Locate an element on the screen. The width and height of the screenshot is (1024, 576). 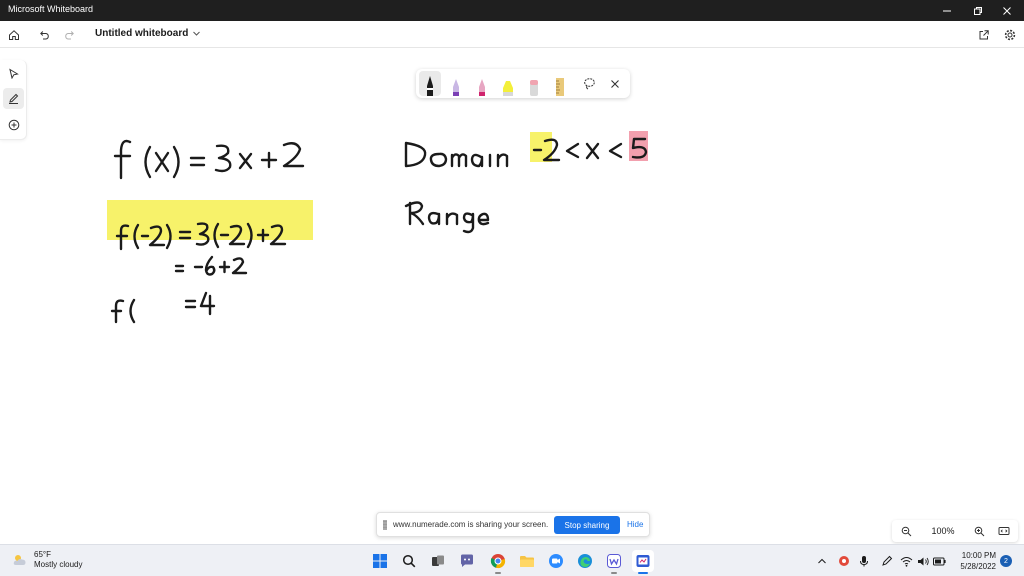
pen-menu-tray is located at coordinates (887, 561).